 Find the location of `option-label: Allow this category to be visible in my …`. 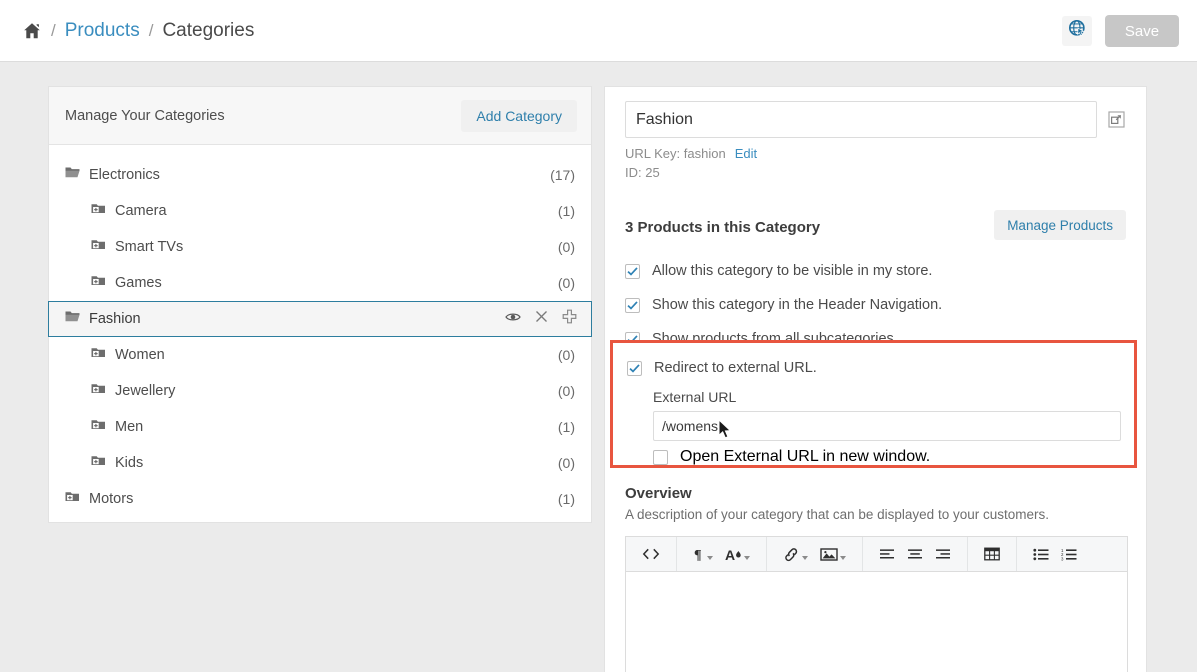

option-label: Allow this category to be visible in my … is located at coordinates (792, 271).